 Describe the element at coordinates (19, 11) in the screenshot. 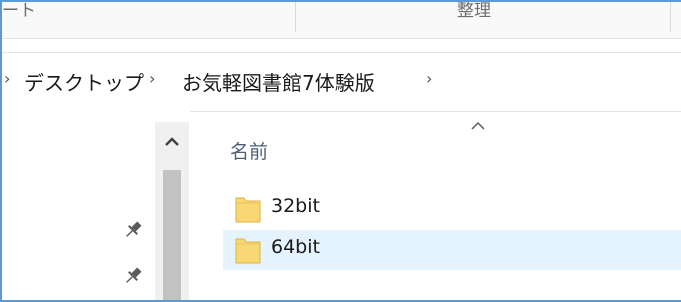

I see `ribbon-group-label-left: ート` at that location.